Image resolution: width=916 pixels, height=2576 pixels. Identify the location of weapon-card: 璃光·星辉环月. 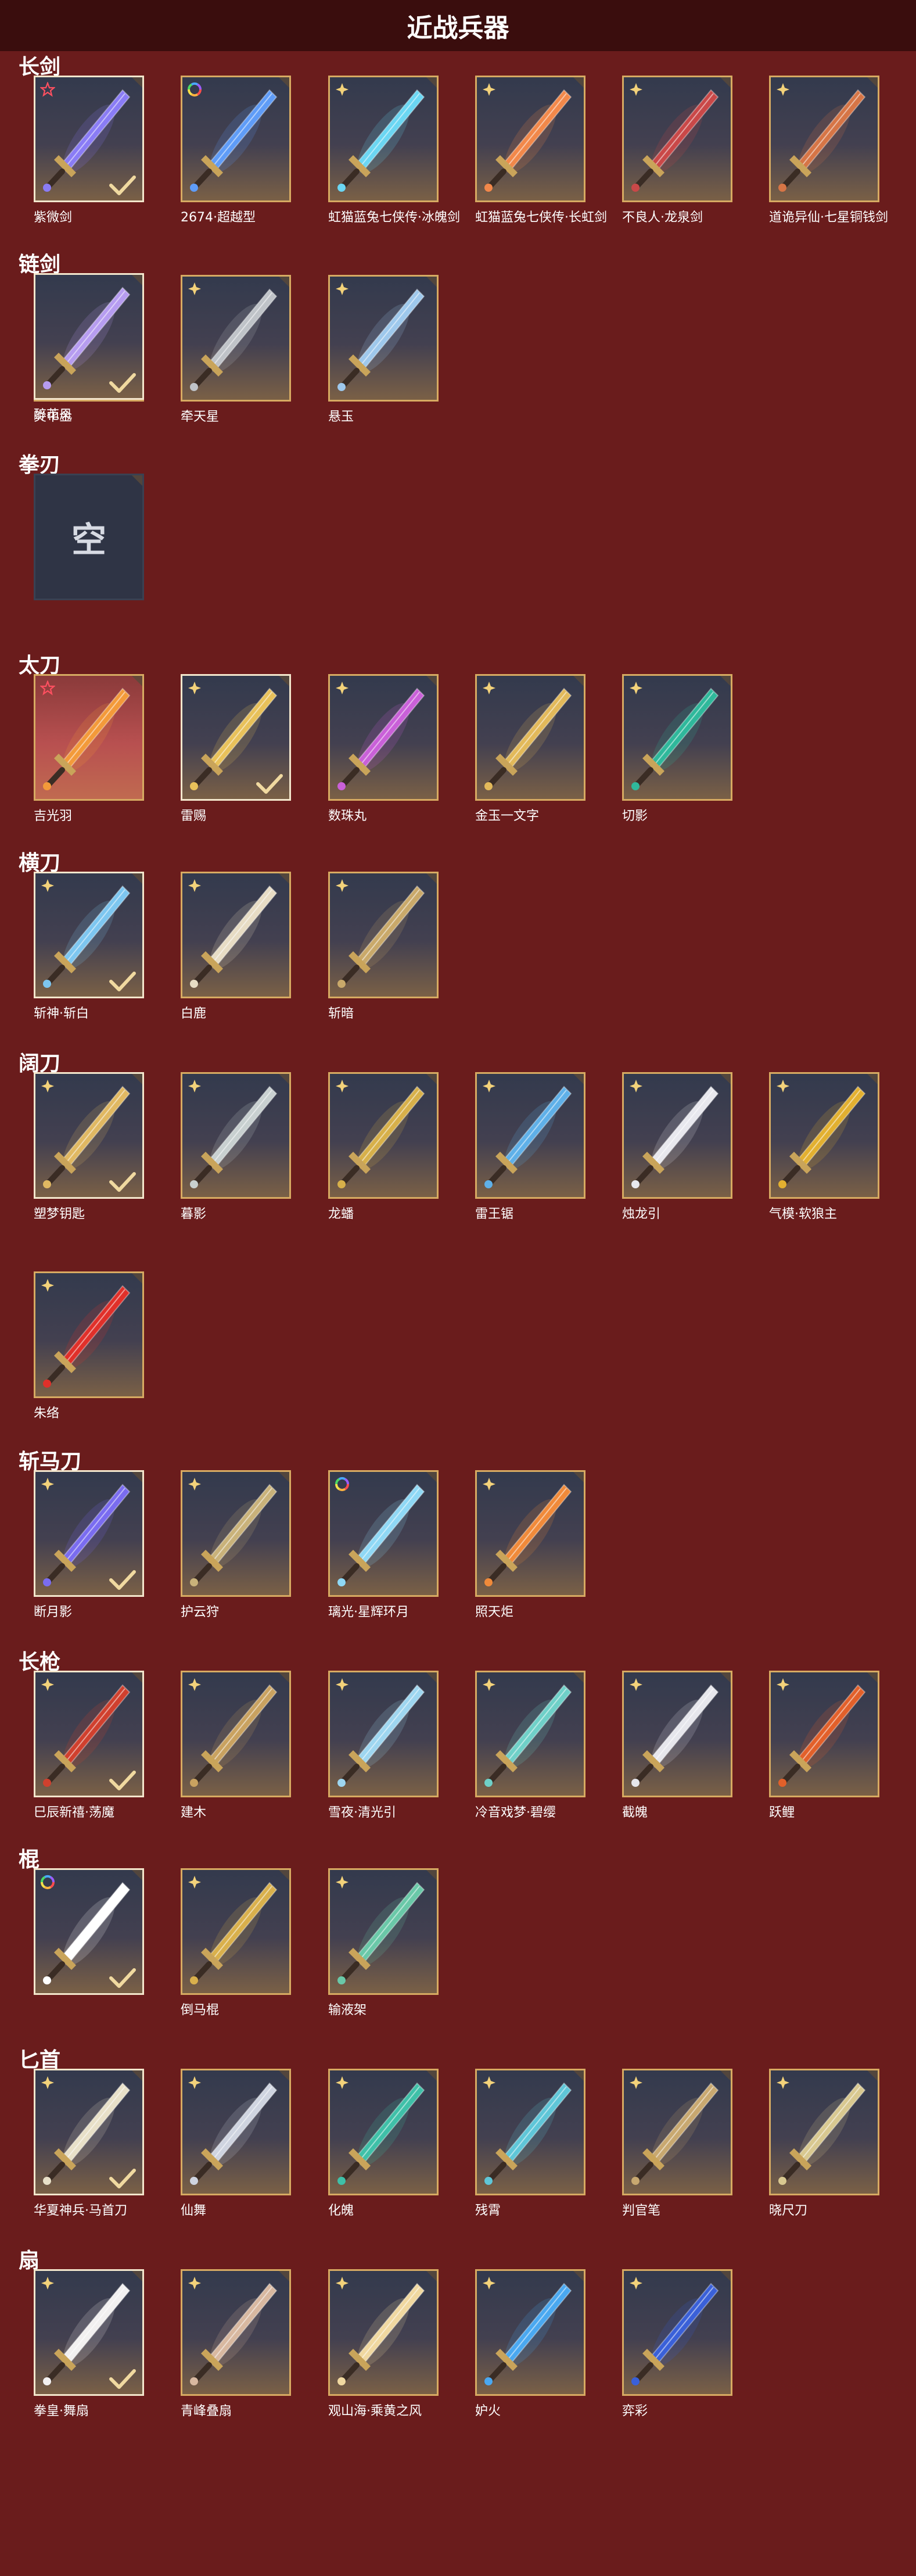
(383, 1569).